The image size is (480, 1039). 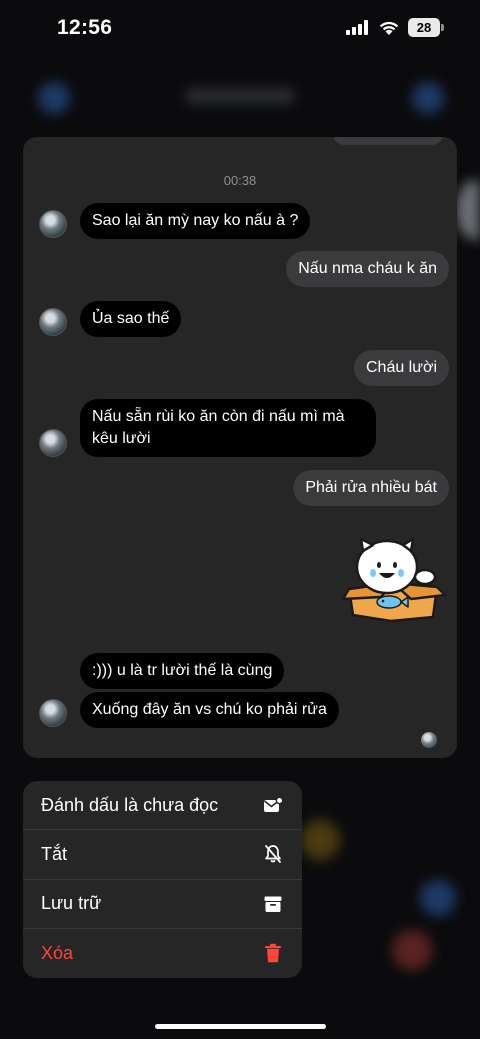 I want to click on menu-item-delete: Xóa, so click(x=162, y=953).